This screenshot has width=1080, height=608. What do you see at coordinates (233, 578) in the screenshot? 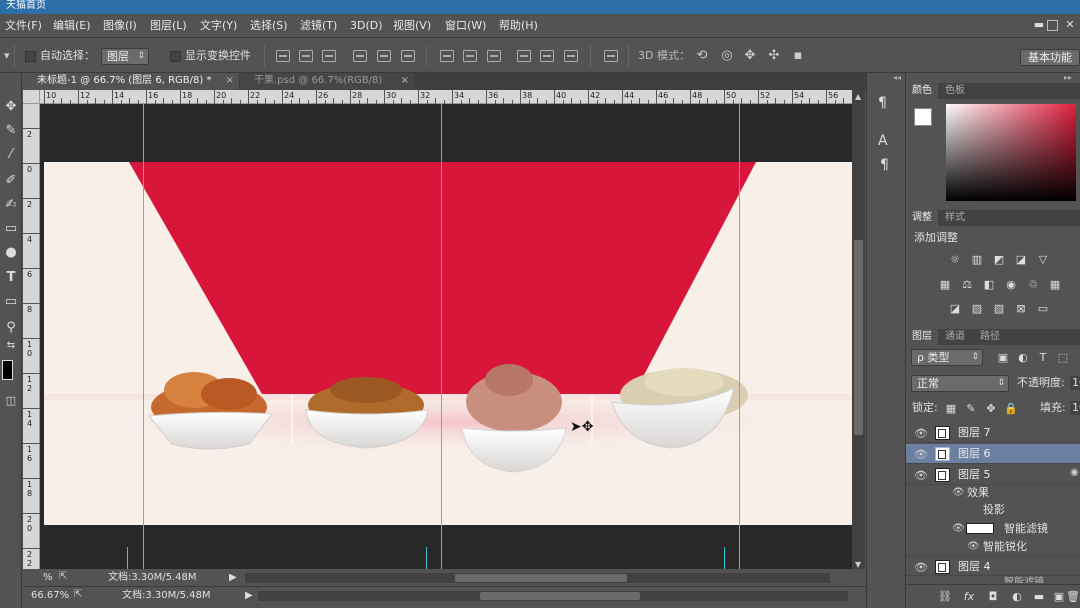
I see `status-menu-arrow-icon: ▶` at bounding box center [233, 578].